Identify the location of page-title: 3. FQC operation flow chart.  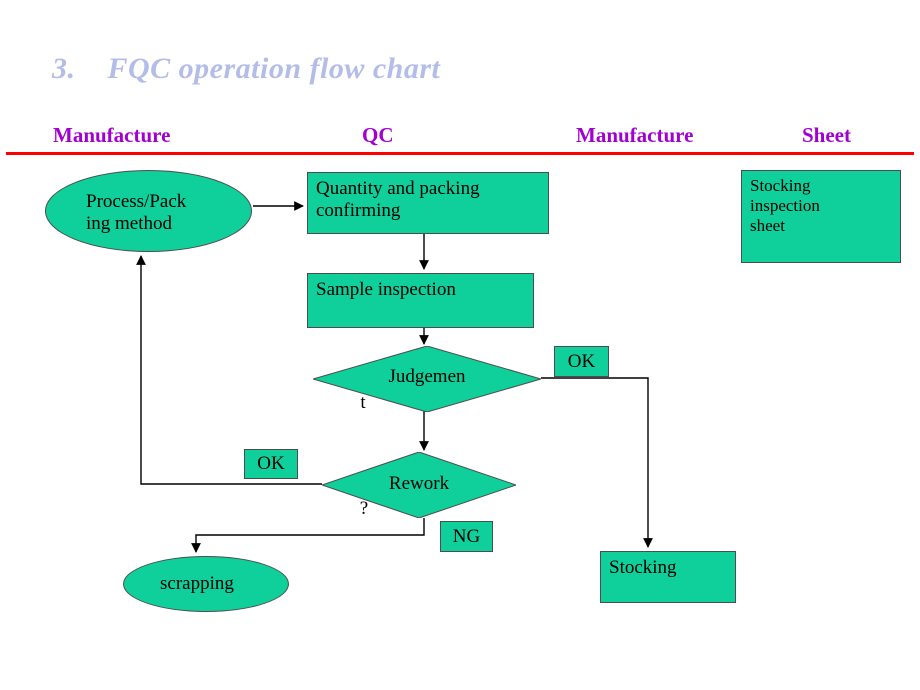
(246, 68).